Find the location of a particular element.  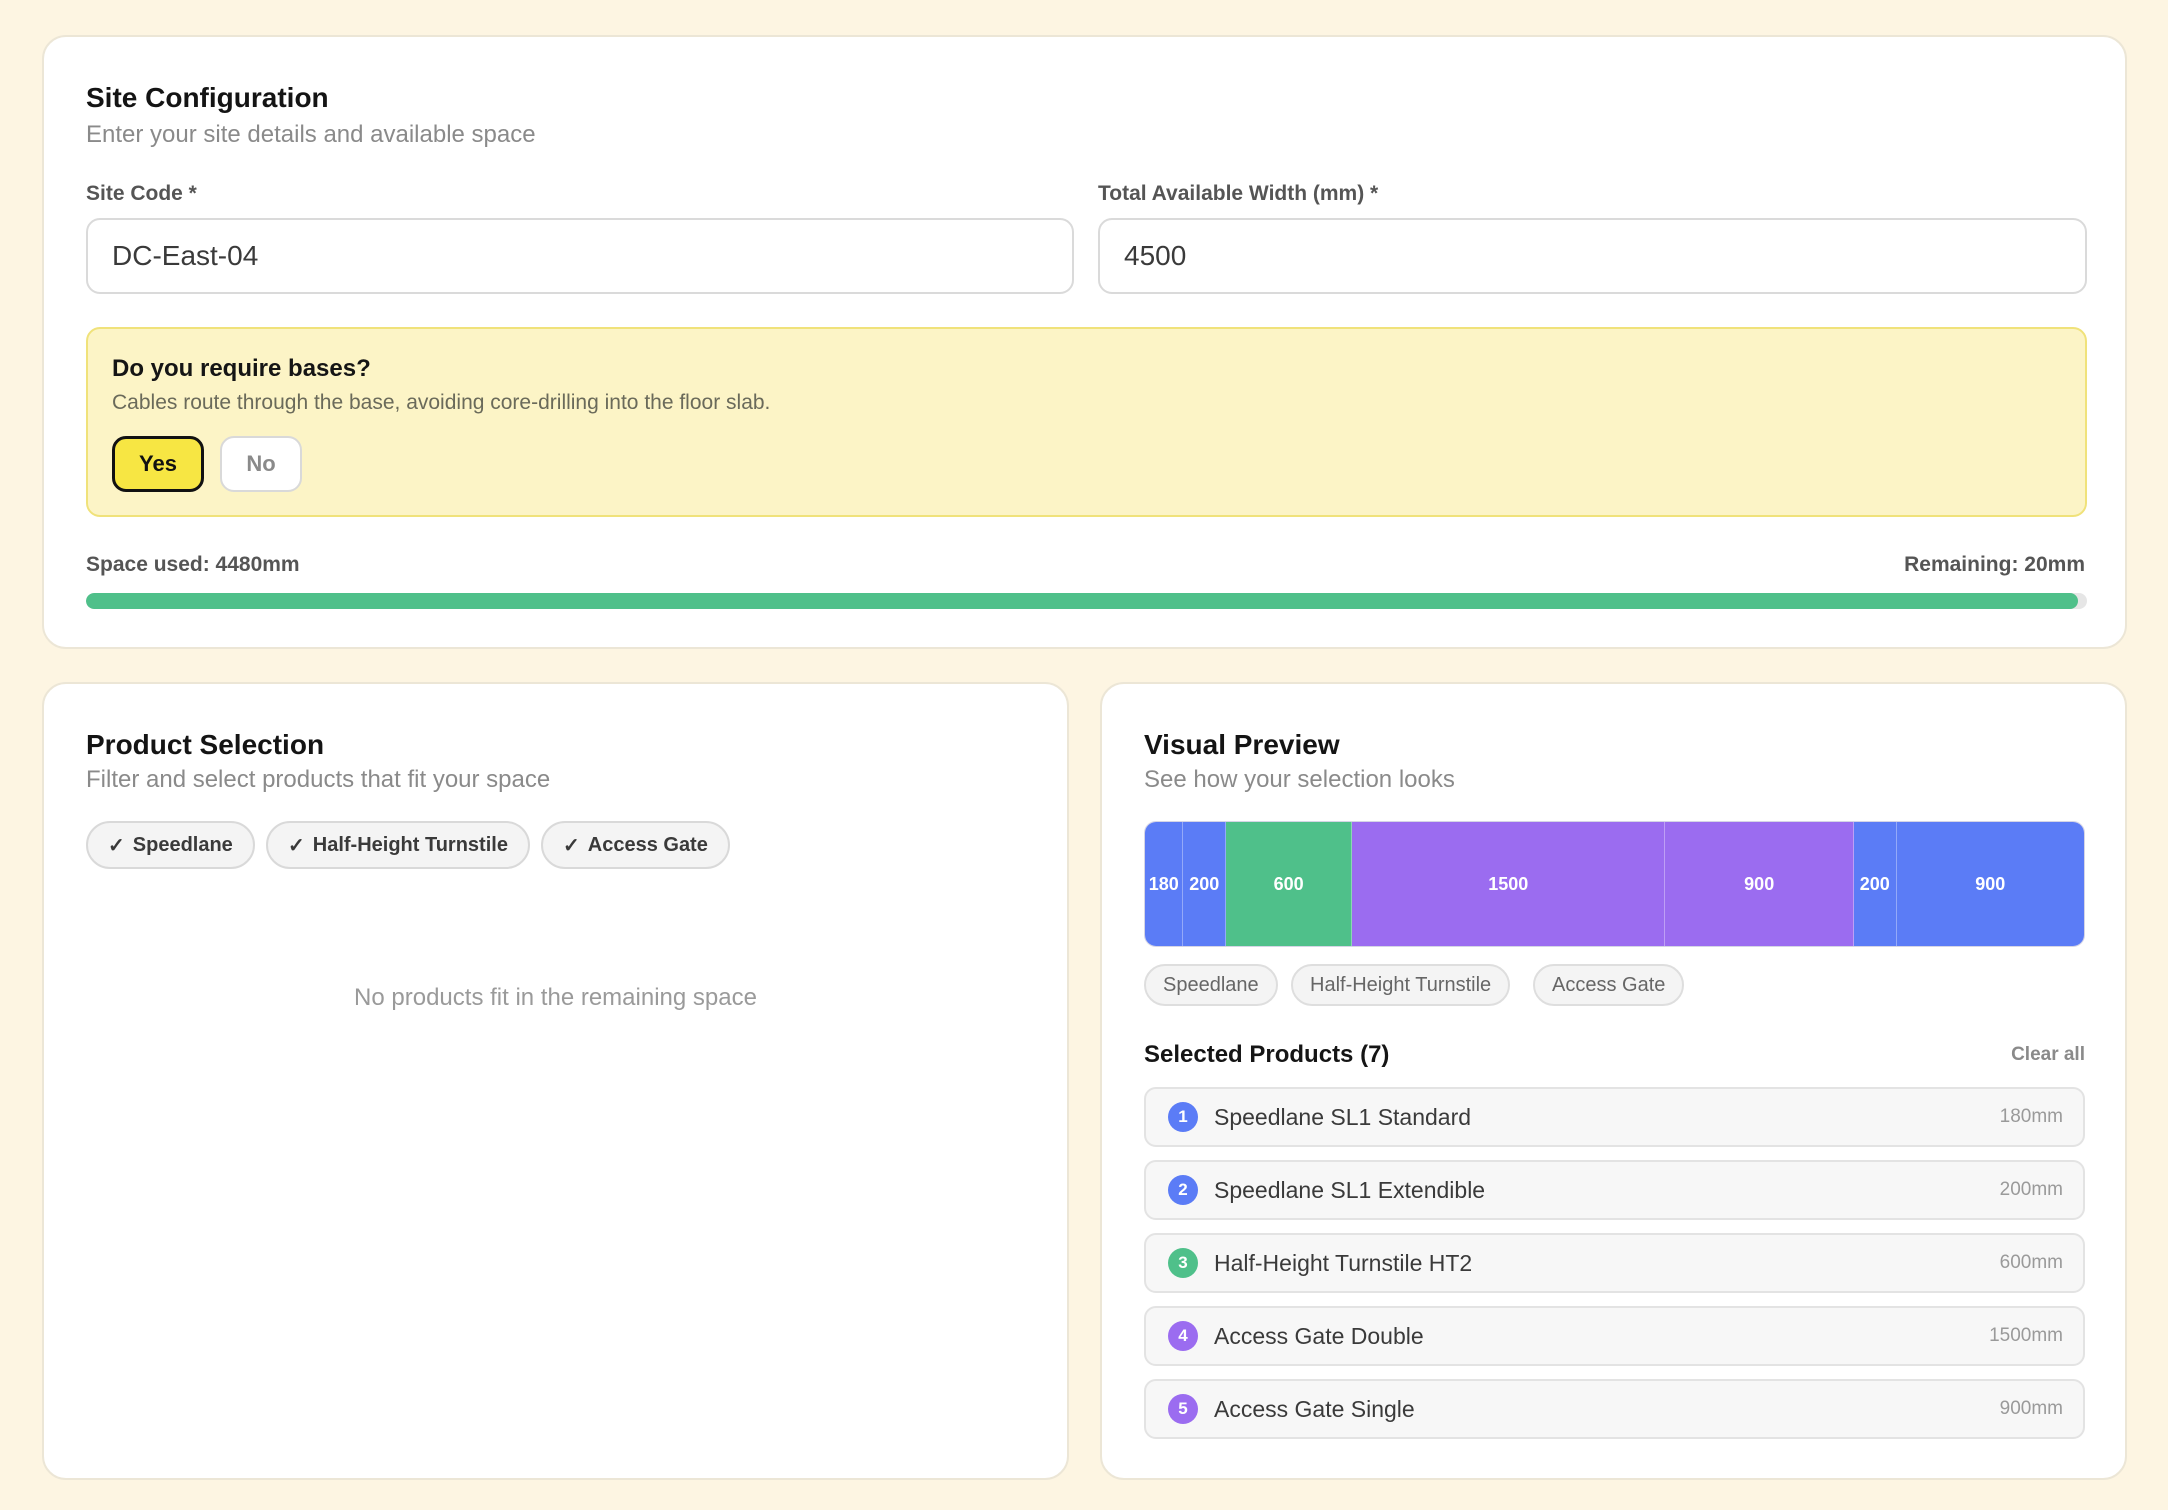

filter-chip-label: Speedlane is located at coordinates (182, 844).